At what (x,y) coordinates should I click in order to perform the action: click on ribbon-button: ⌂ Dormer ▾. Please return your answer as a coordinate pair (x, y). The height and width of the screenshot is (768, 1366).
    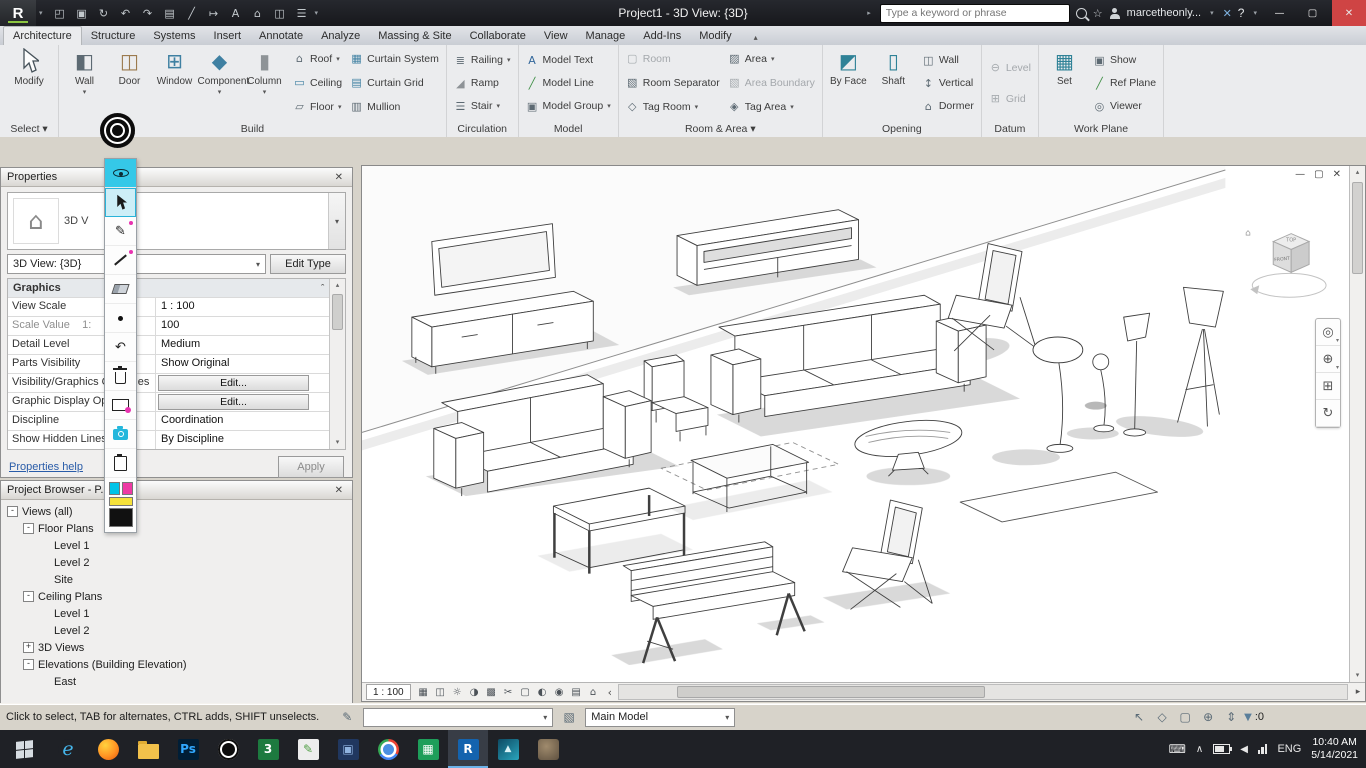
    Looking at the image, I should click on (948, 106).